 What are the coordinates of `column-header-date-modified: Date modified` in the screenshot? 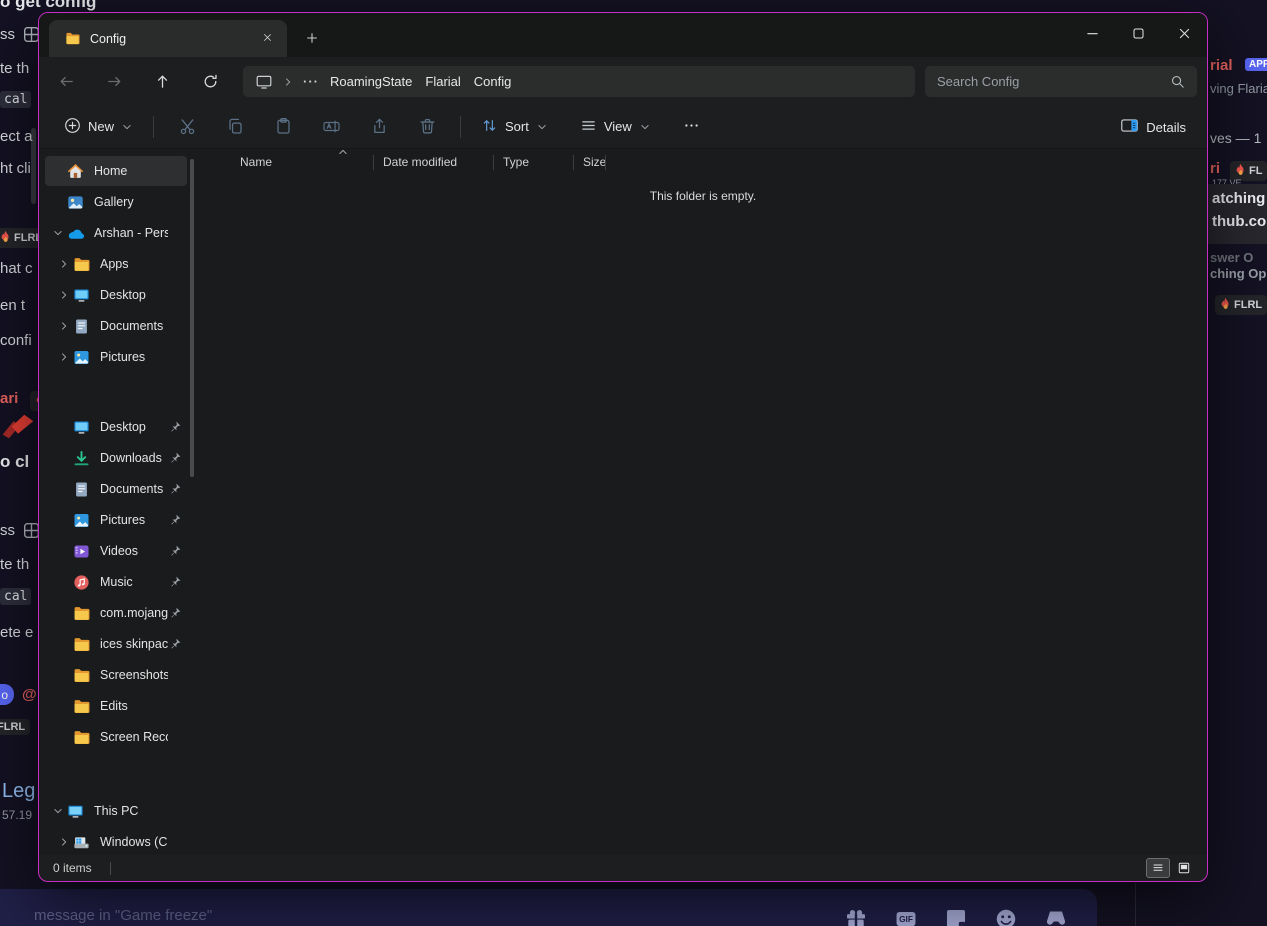 It's located at (434, 162).